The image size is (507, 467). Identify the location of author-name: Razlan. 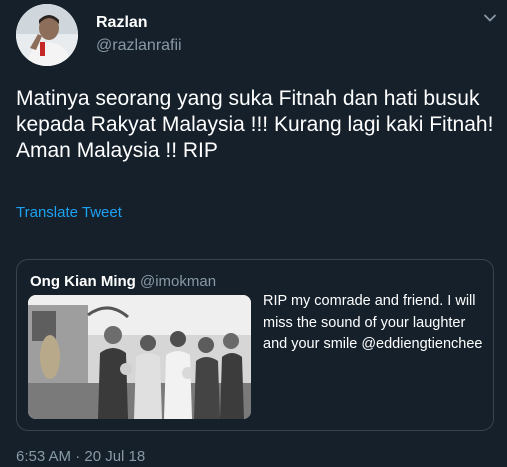
(122, 23).